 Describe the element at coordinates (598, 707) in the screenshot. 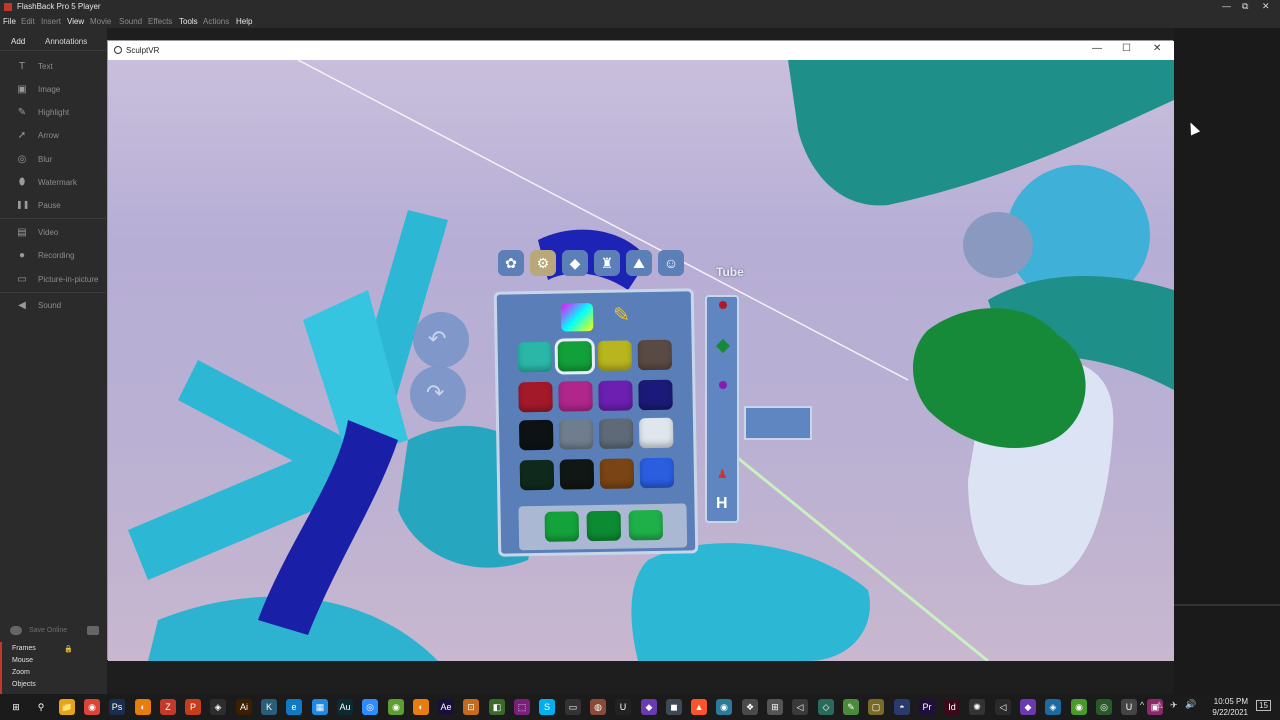

I see `obs-icon: ◍` at that location.